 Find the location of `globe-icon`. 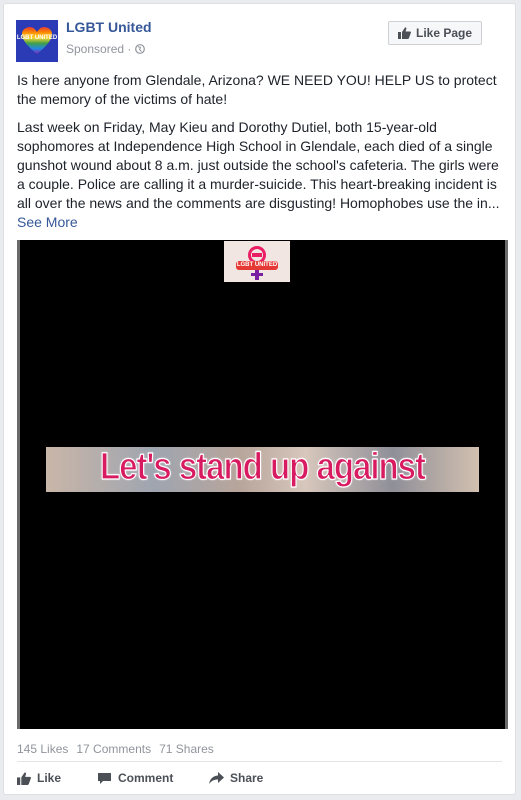

globe-icon is located at coordinates (140, 49).